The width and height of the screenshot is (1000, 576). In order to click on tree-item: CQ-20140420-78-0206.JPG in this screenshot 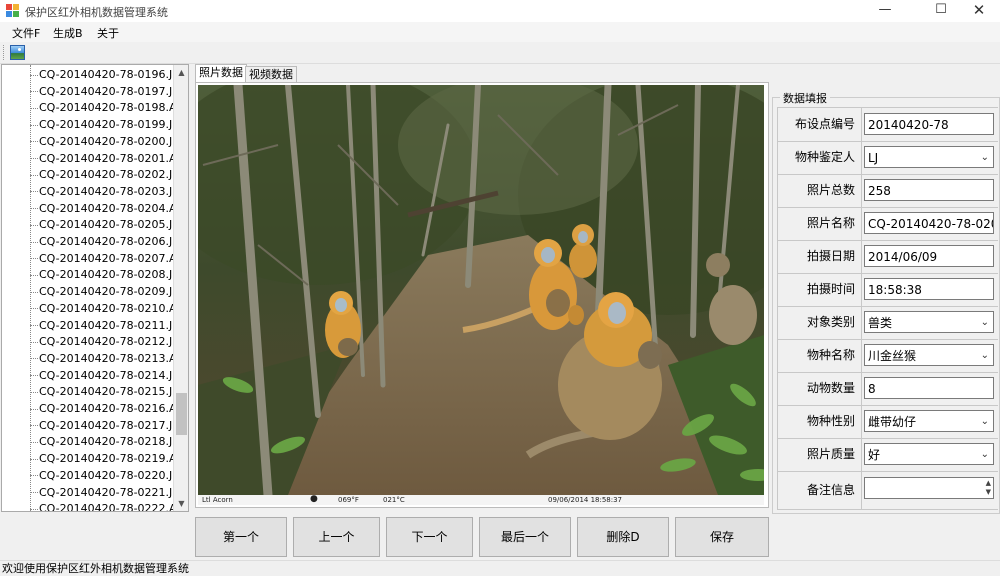, I will do `click(101, 242)`.